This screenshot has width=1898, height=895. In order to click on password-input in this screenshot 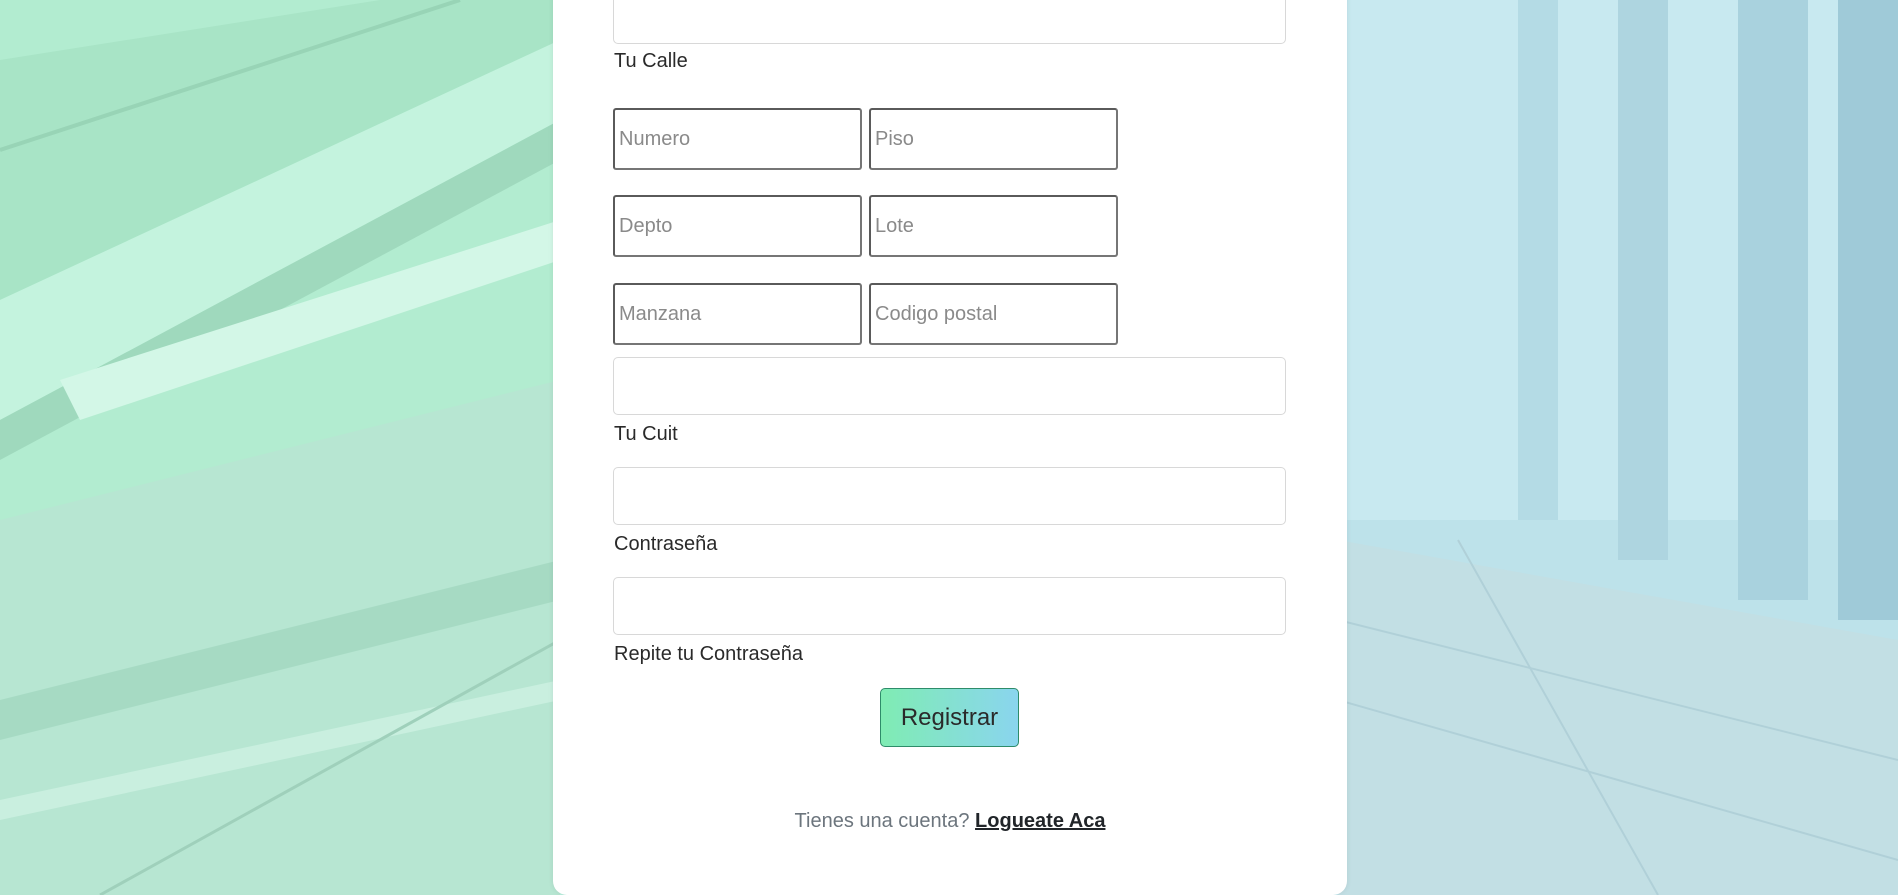, I will do `click(949, 496)`.